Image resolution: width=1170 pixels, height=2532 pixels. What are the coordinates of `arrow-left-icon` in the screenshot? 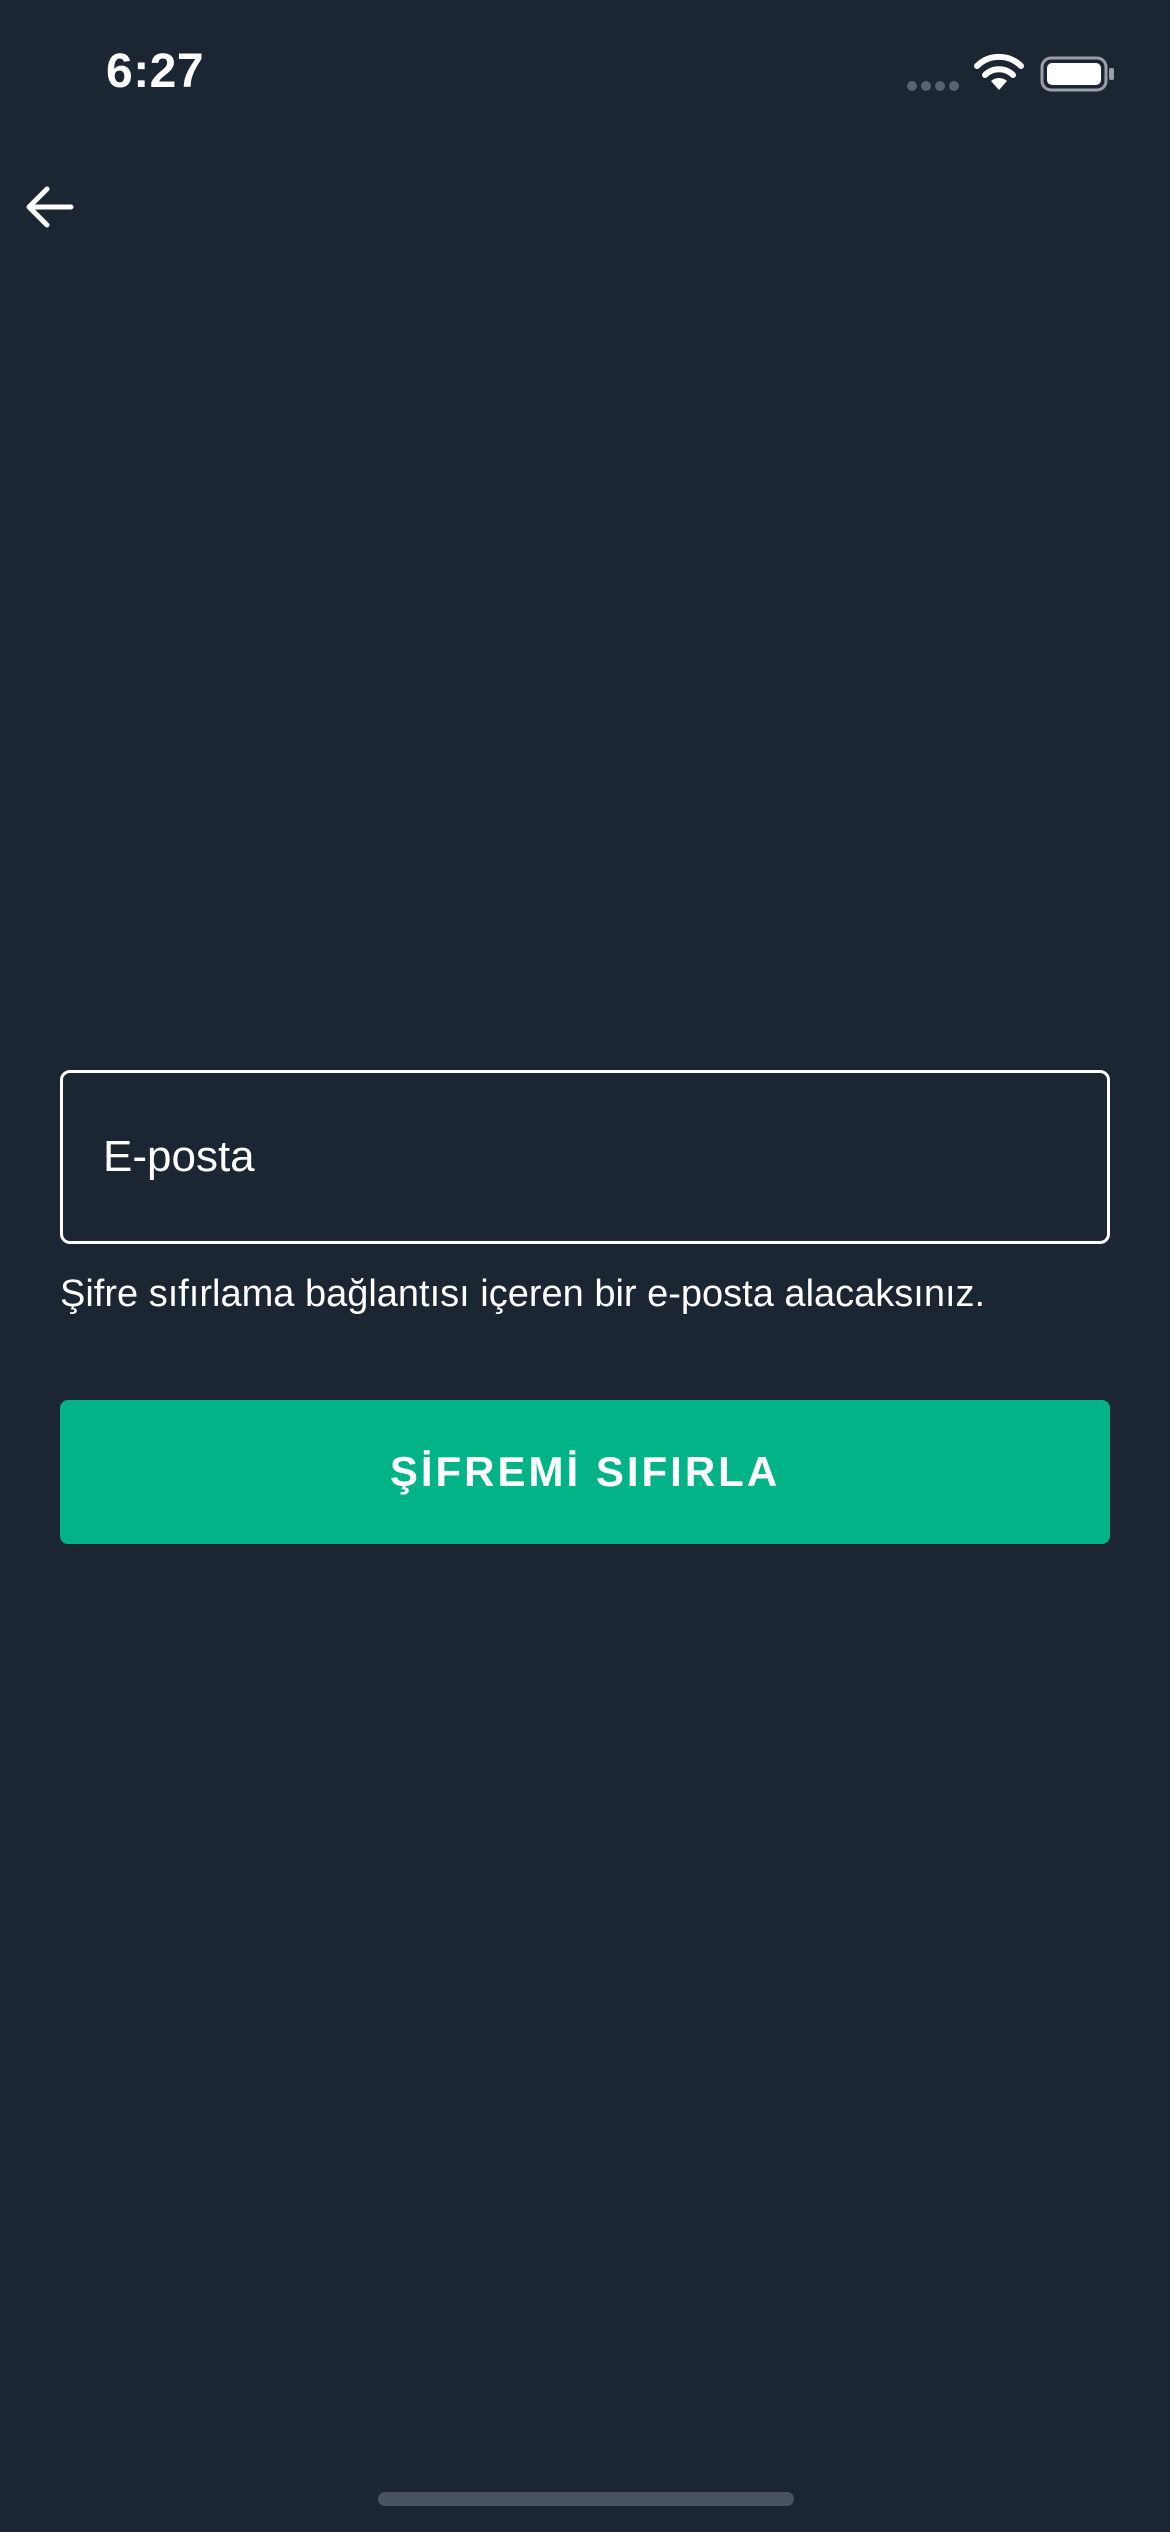 It's located at (50, 207).